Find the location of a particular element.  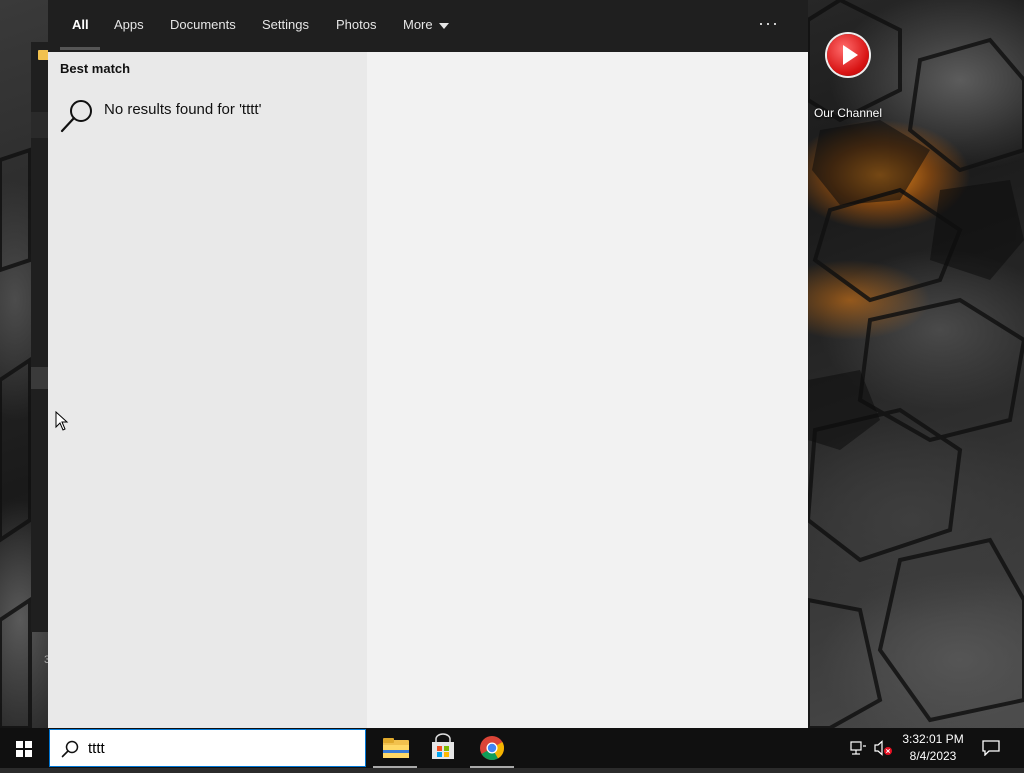

tab-apps: Apps is located at coordinates (129, 25).